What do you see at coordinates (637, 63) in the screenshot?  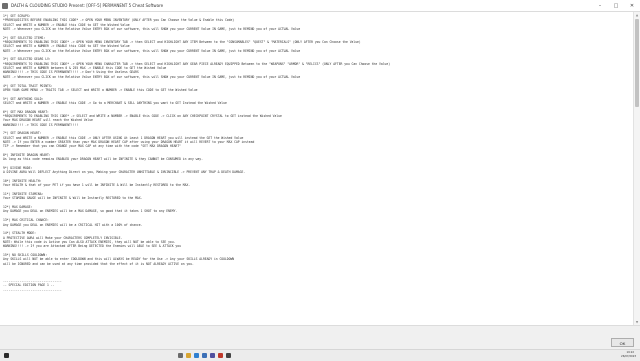 I see `scroll-thumb` at bounding box center [637, 63].